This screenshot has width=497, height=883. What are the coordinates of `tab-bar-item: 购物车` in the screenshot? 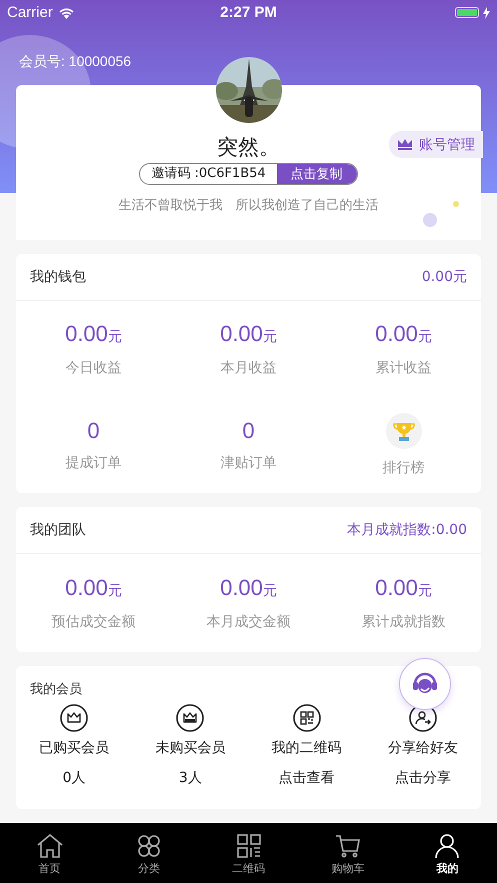 It's located at (348, 853).